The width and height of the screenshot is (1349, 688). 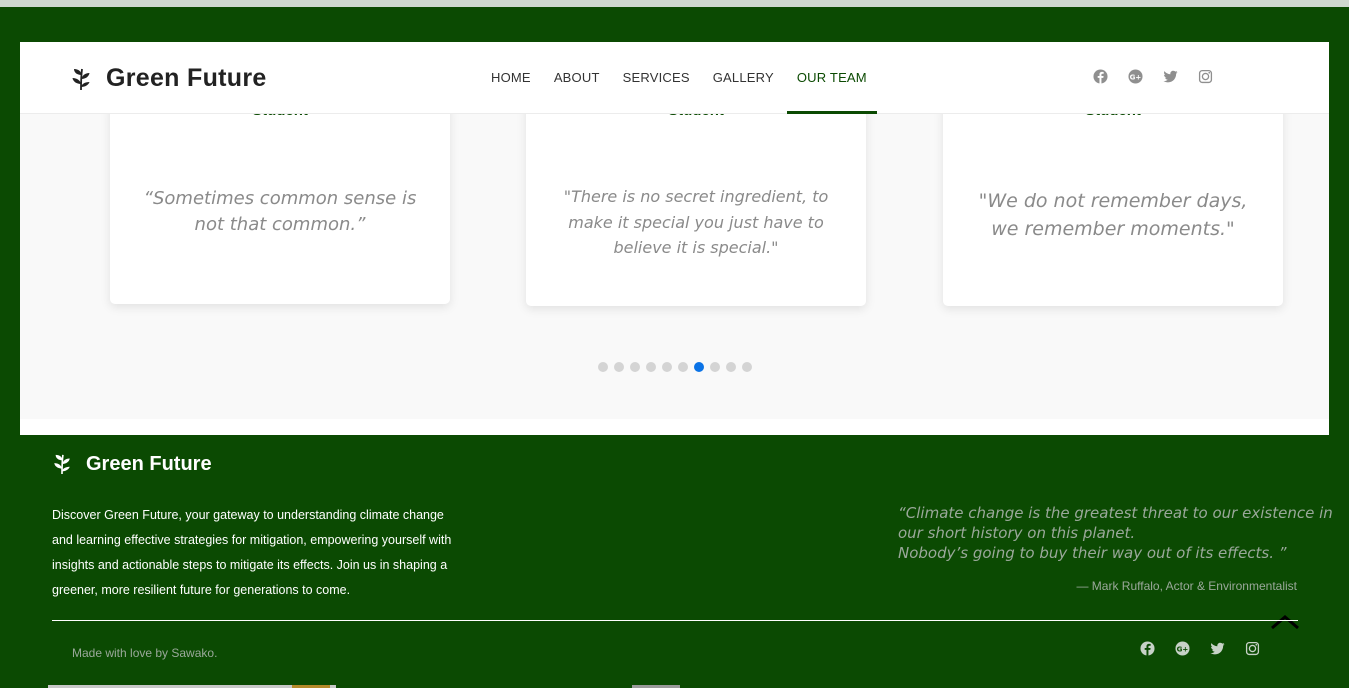 What do you see at coordinates (1200, 648) in the screenshot?
I see `footer-social-links: G+` at bounding box center [1200, 648].